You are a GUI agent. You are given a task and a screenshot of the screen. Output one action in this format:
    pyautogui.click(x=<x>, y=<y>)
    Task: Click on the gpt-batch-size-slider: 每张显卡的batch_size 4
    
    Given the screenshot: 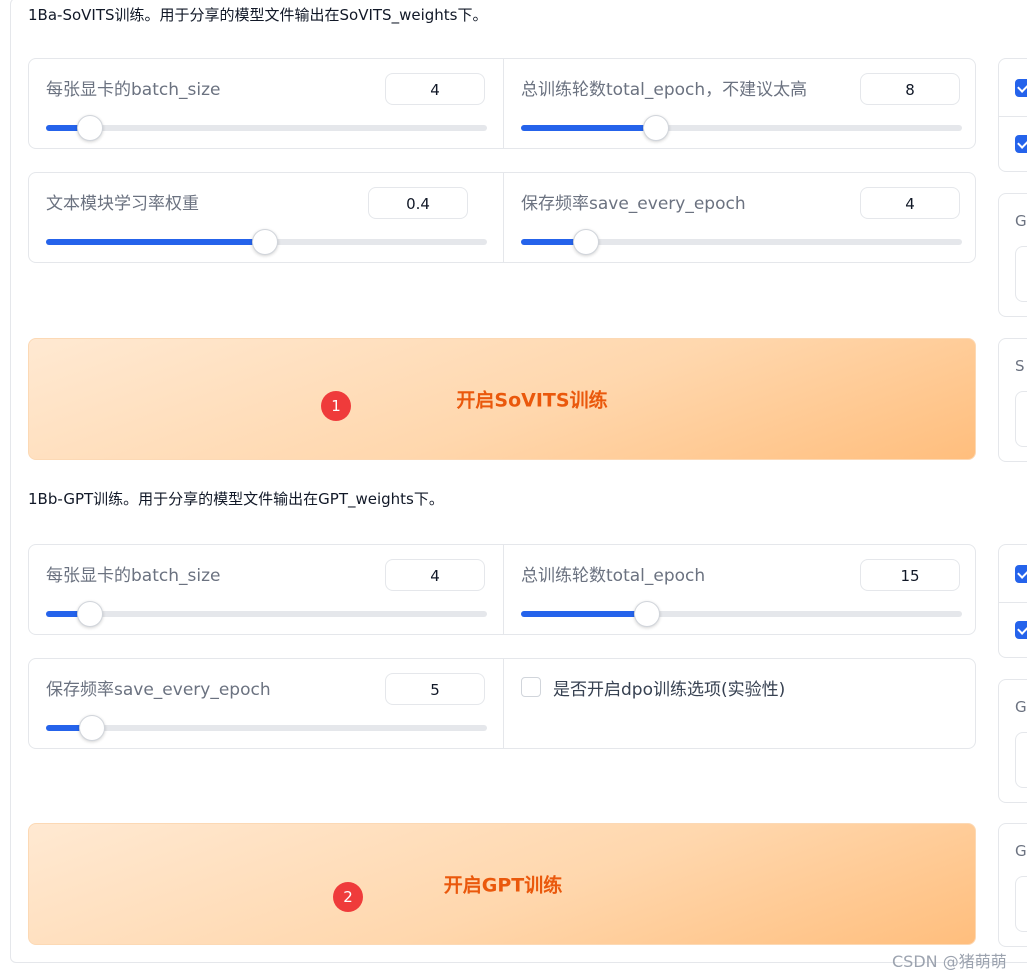 What is the action you would take?
    pyautogui.click(x=266, y=589)
    